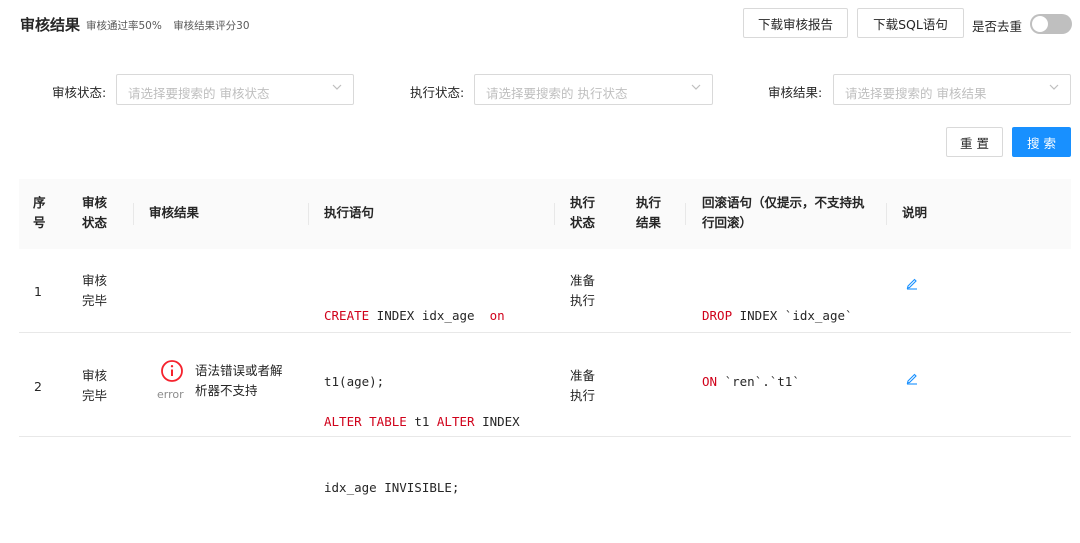 The height and width of the screenshot is (543, 1080). I want to click on audit-result-label: 审核结果:, so click(795, 92).